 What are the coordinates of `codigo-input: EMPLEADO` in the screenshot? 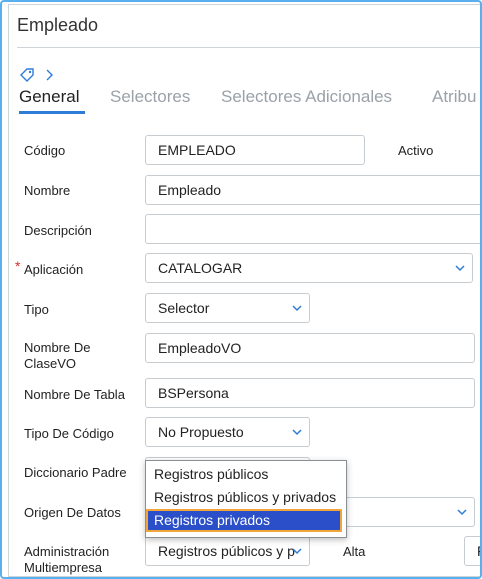 It's located at (255, 150).